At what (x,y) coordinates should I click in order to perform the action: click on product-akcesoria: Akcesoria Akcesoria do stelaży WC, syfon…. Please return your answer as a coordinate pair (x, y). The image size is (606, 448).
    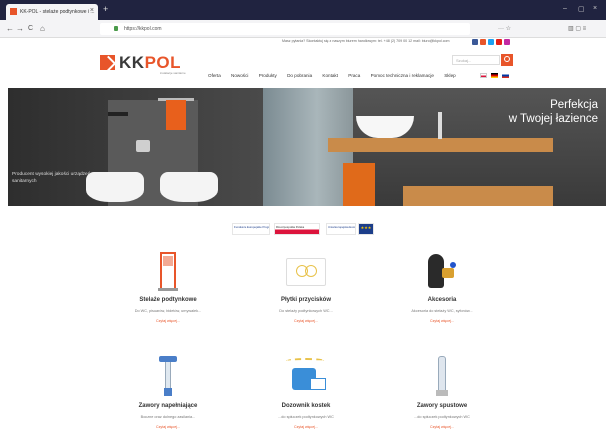
    Looking at the image, I should click on (442, 285).